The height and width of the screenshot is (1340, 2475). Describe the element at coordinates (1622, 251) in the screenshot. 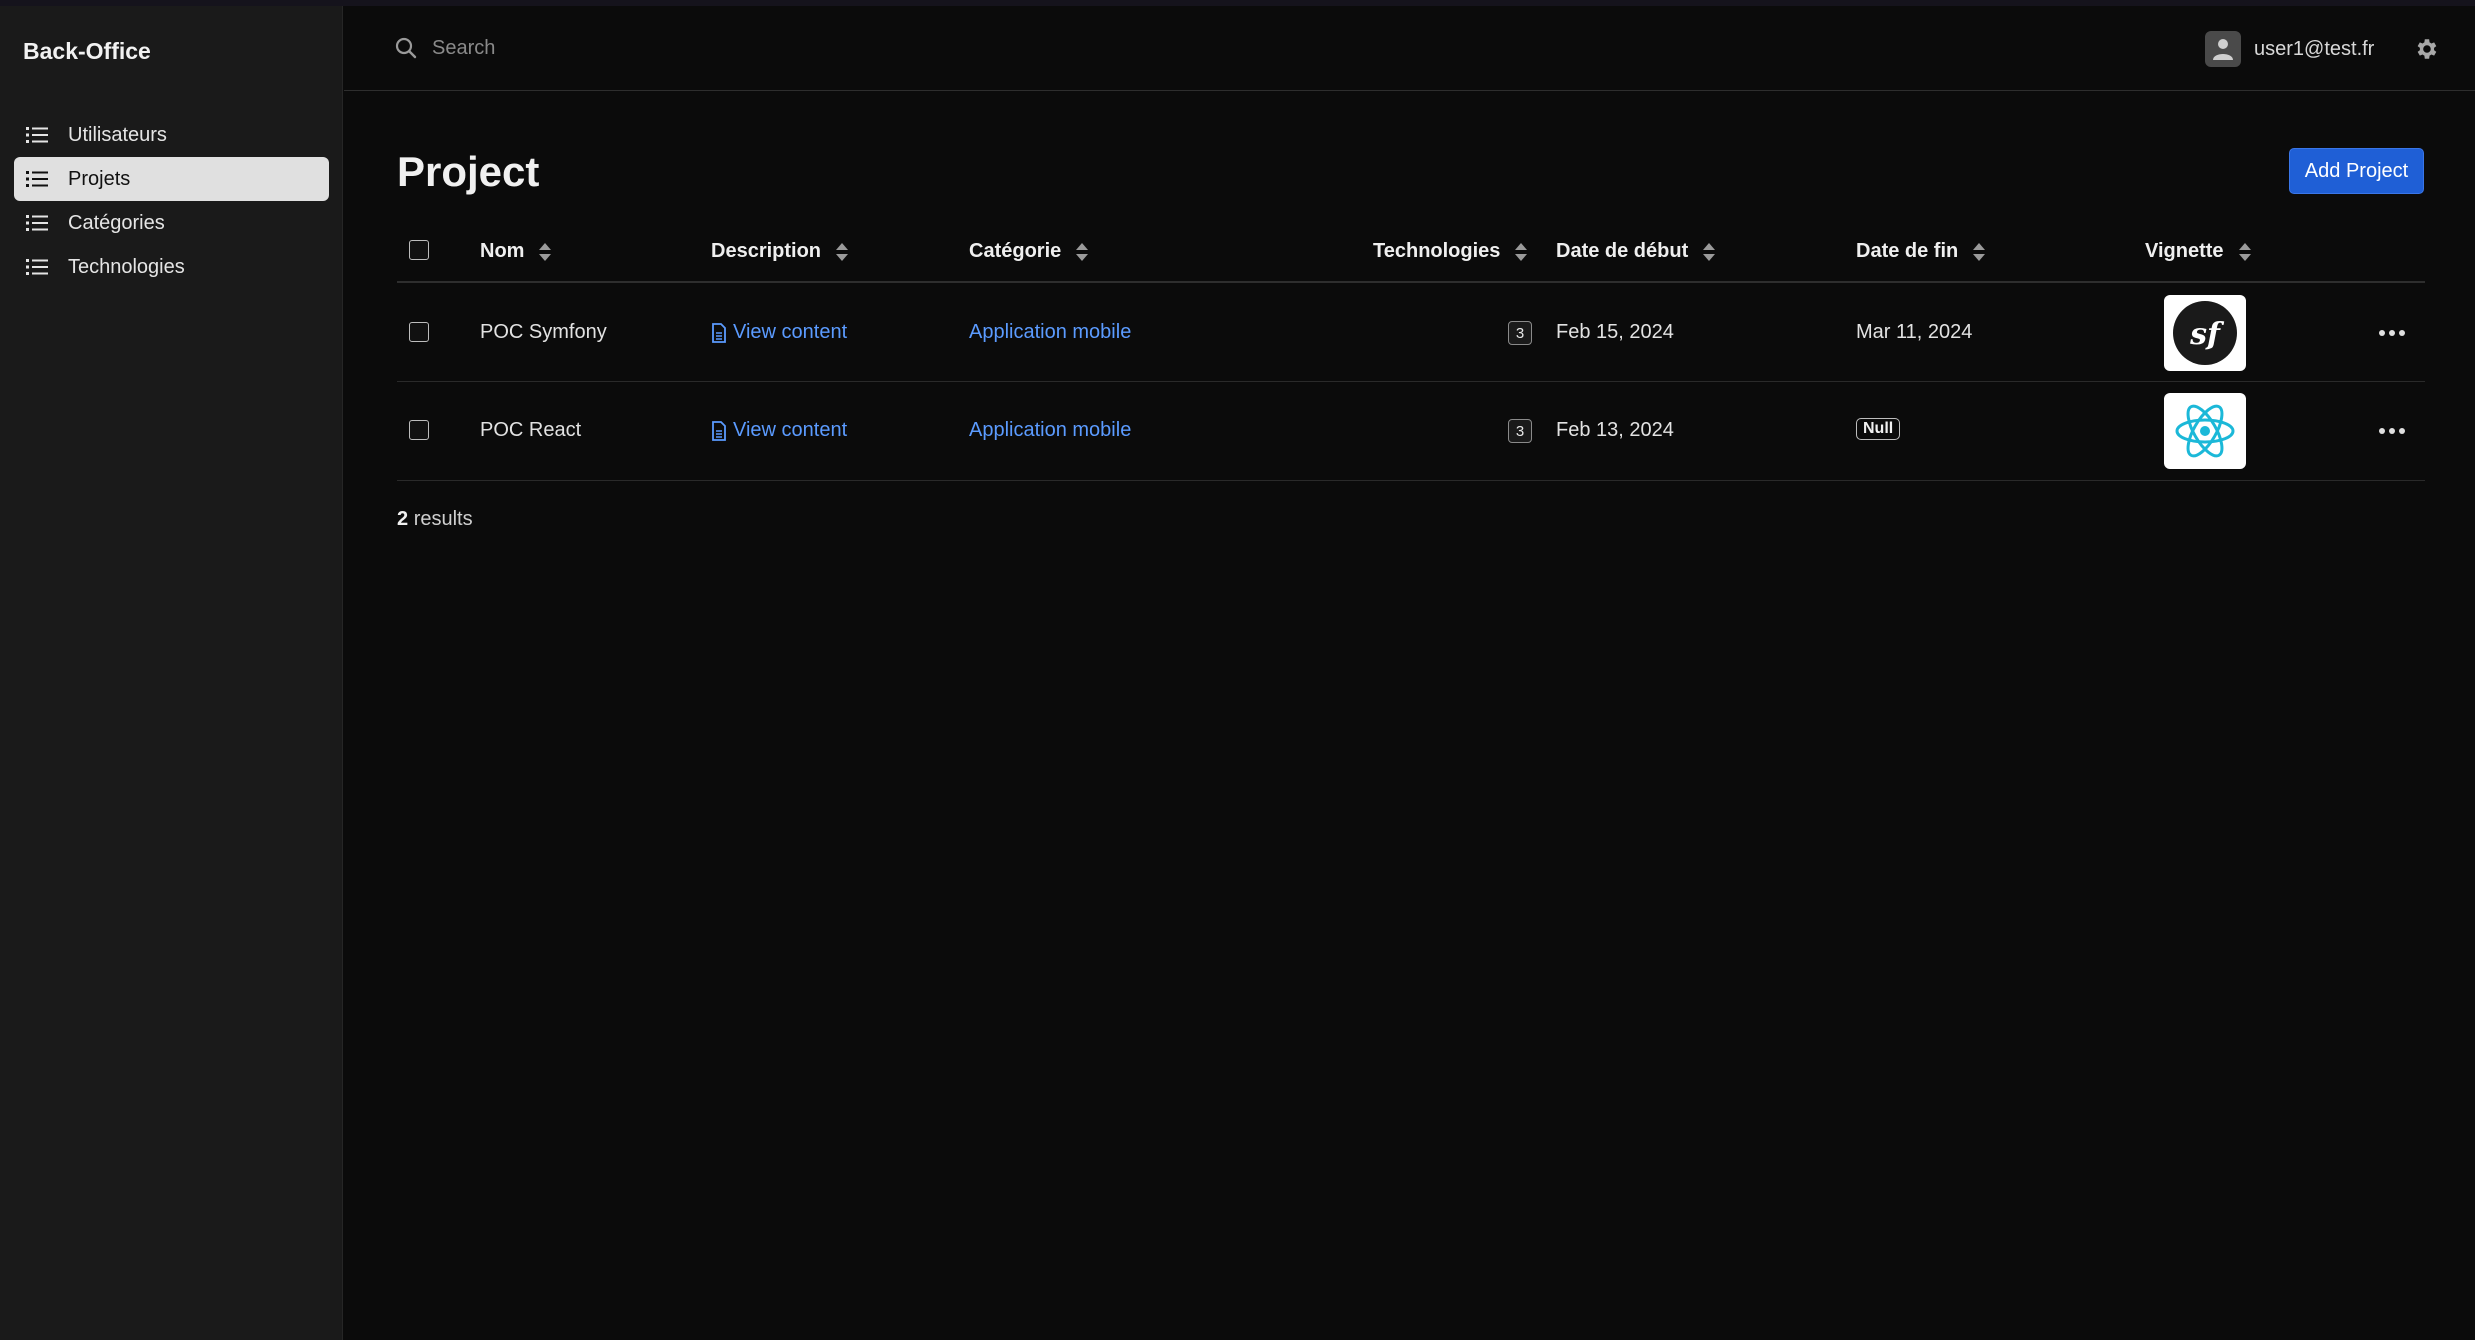

I see `column-label: Date de début` at that location.